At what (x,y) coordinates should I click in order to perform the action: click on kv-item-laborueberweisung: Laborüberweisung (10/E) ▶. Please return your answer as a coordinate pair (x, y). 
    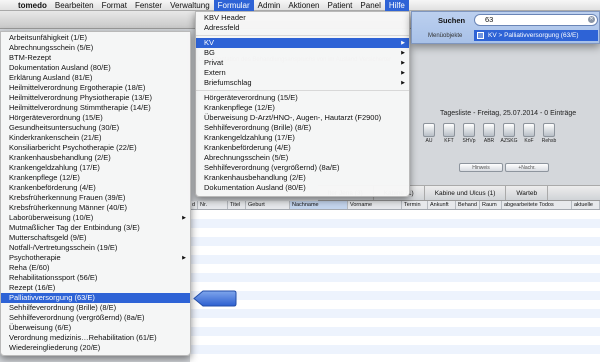
    Looking at the image, I should click on (95, 218).